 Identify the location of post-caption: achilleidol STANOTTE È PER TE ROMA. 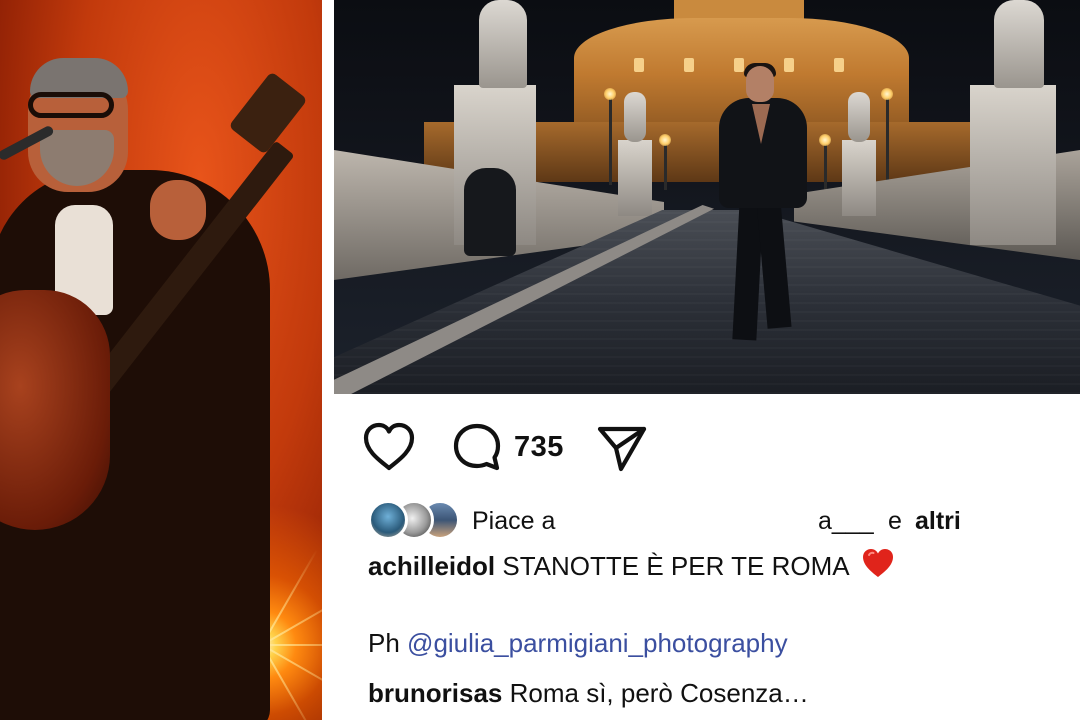
(631, 564).